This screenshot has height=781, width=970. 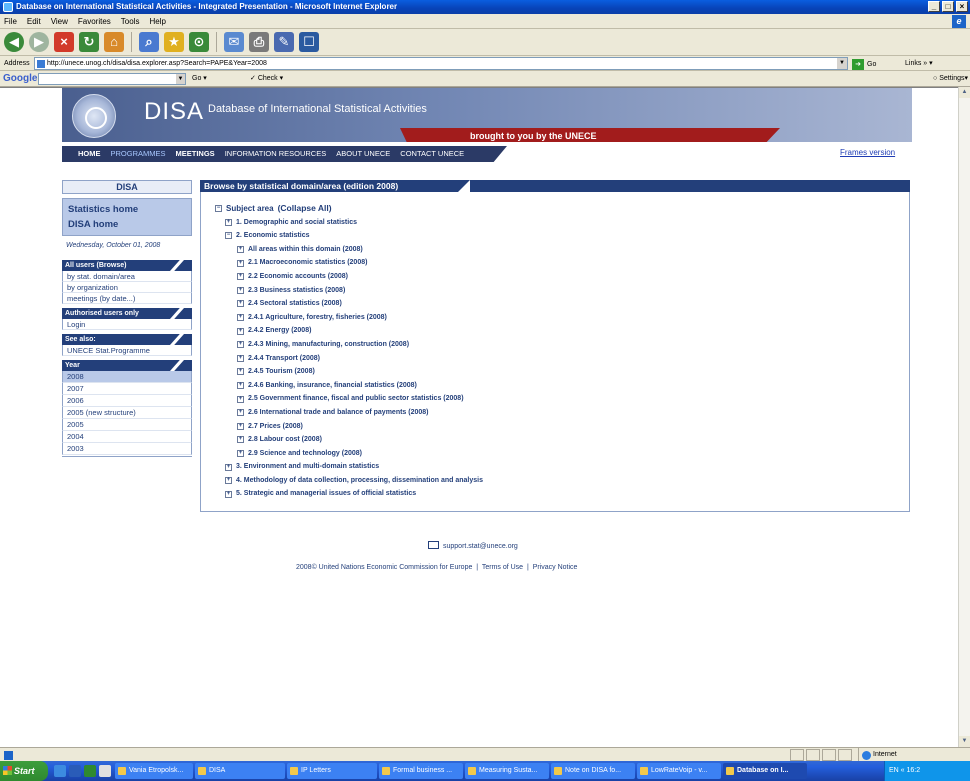 What do you see at coordinates (964, 417) in the screenshot?
I see `vertical-scrollbar: ▲ ▼` at bounding box center [964, 417].